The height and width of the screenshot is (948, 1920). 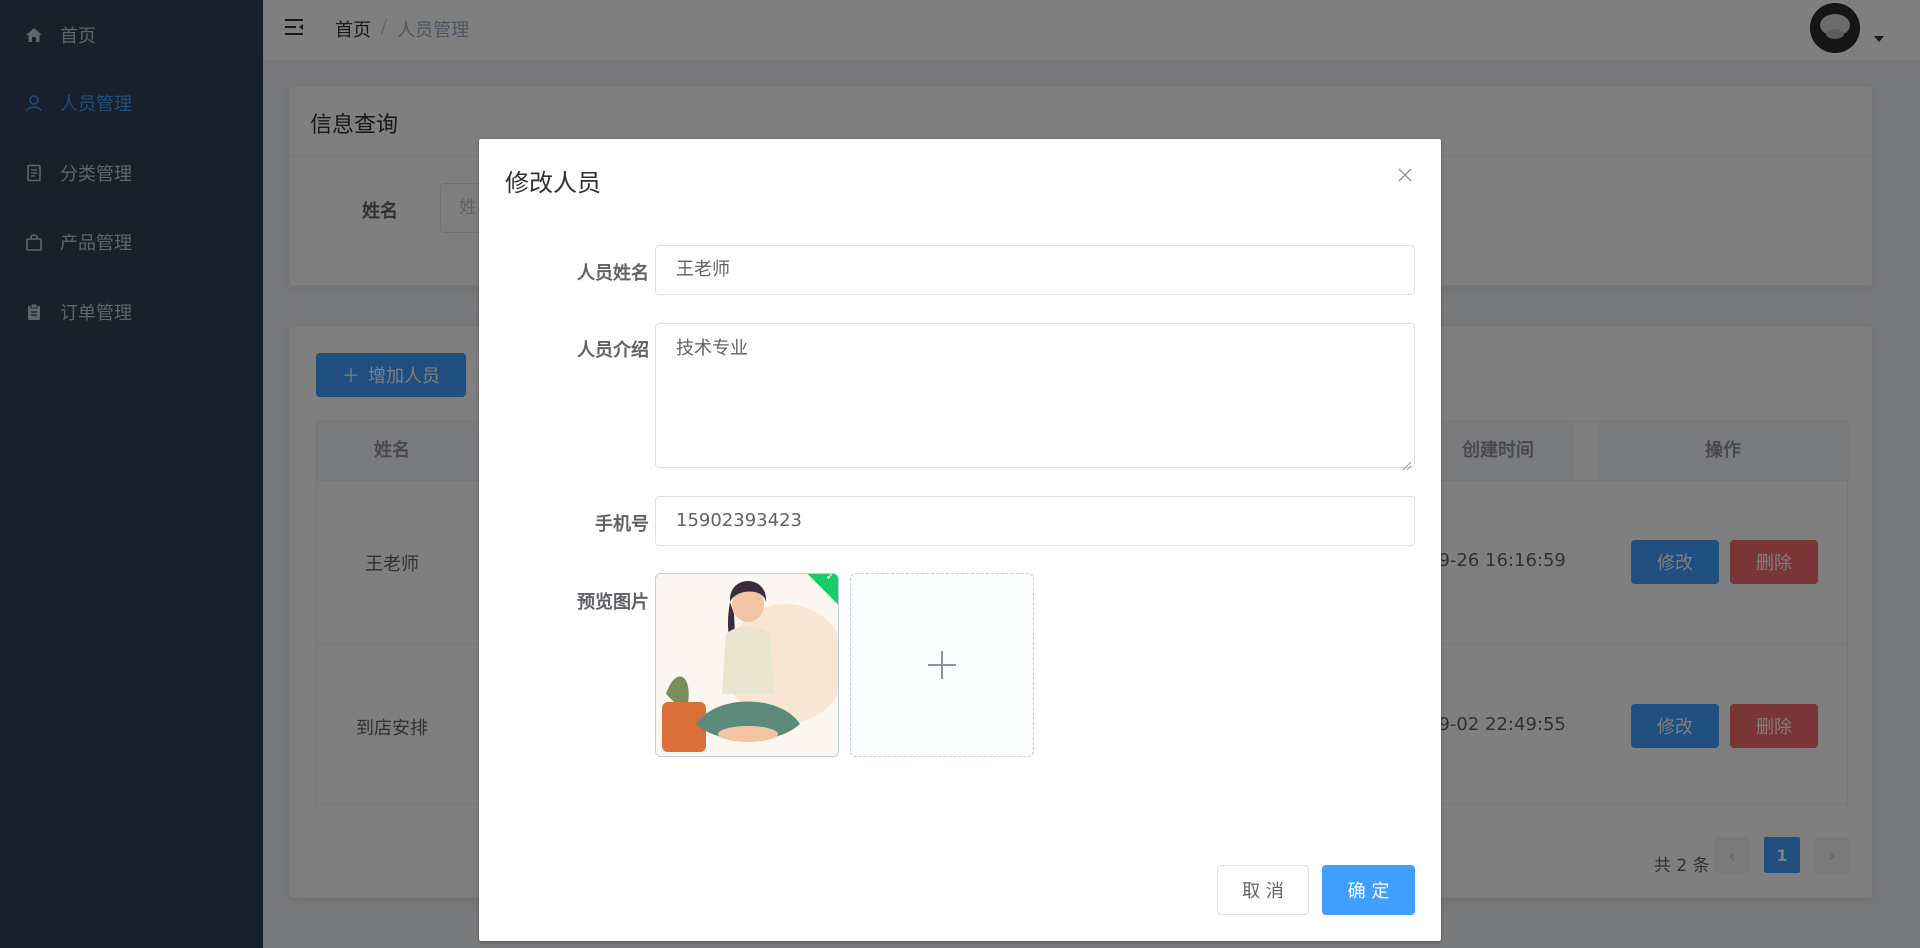 I want to click on upload-image-button, so click(x=942, y=665).